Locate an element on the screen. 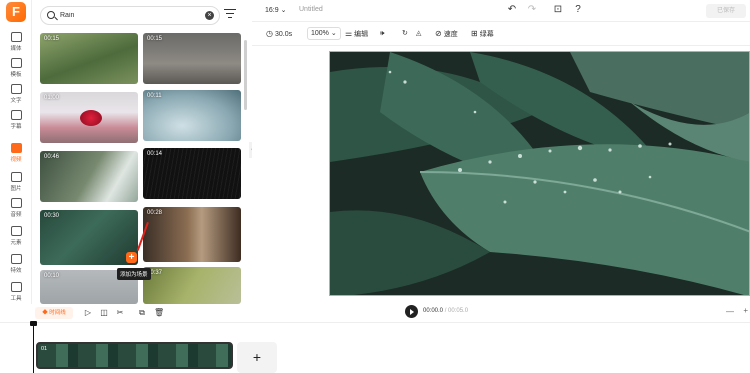  speed-label: 速度 is located at coordinates (450, 34).